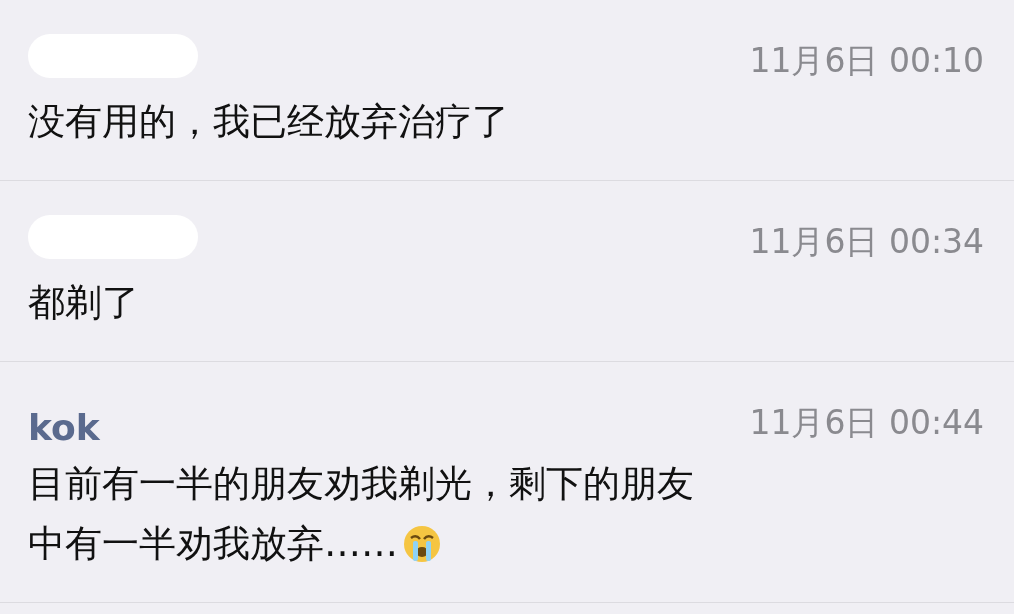  What do you see at coordinates (361, 484) in the screenshot?
I see `message-text: 目前有一半的朋友劝我剃光，剩下的朋友` at bounding box center [361, 484].